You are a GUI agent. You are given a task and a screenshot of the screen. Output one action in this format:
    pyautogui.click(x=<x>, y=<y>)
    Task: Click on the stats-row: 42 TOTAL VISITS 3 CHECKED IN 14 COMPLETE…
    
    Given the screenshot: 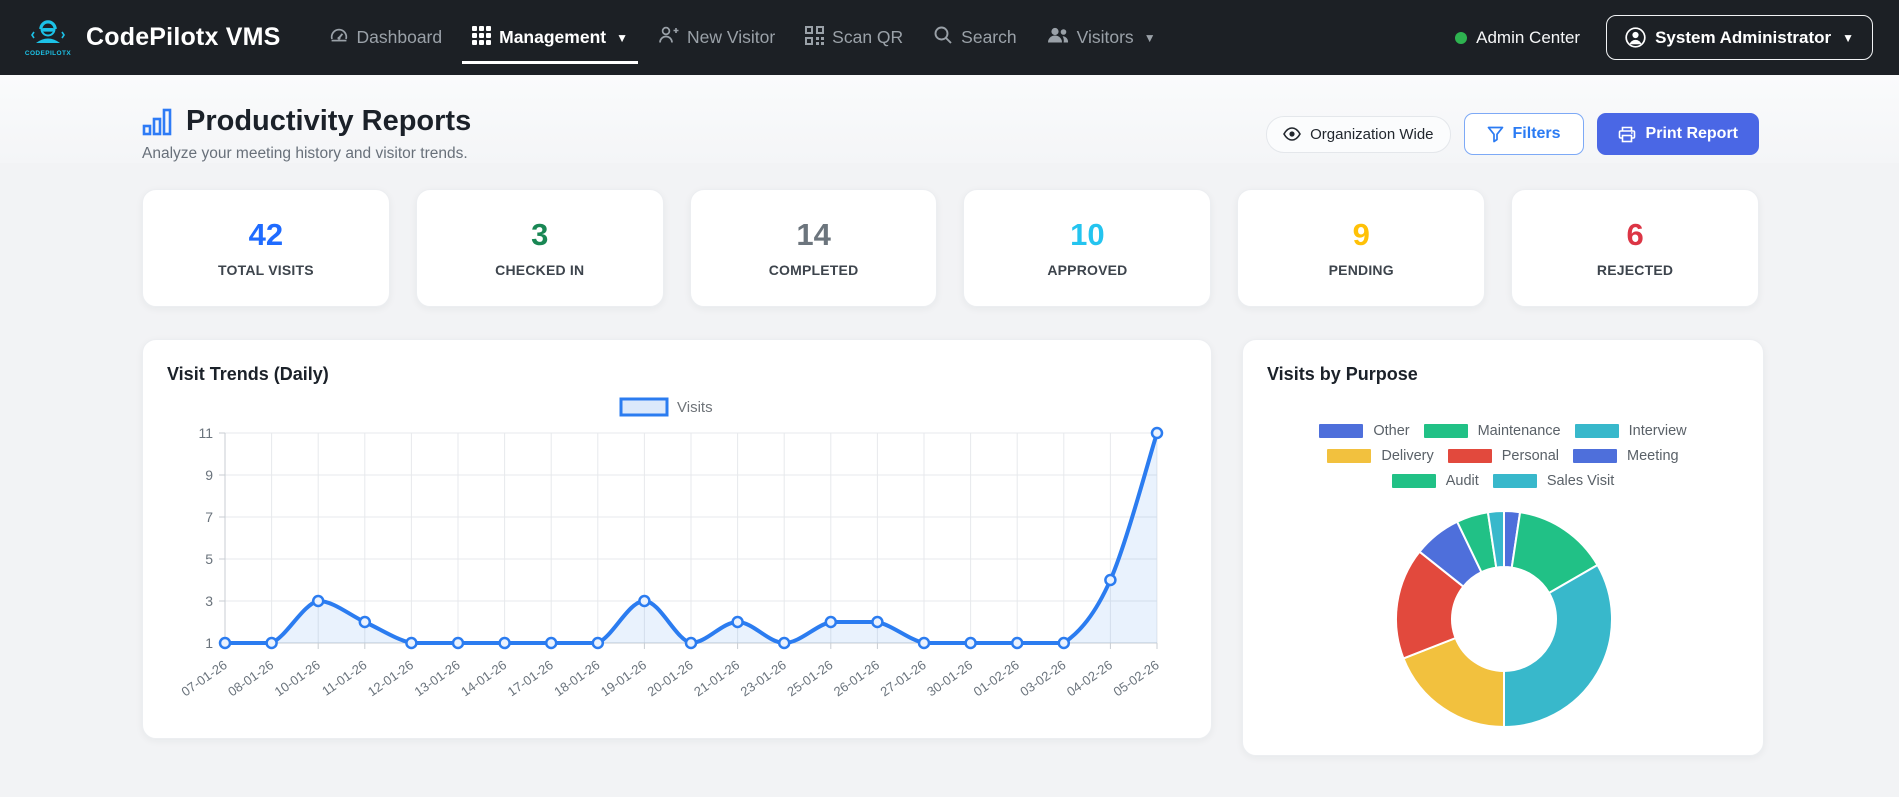 What is the action you would take?
    pyautogui.click(x=950, y=248)
    